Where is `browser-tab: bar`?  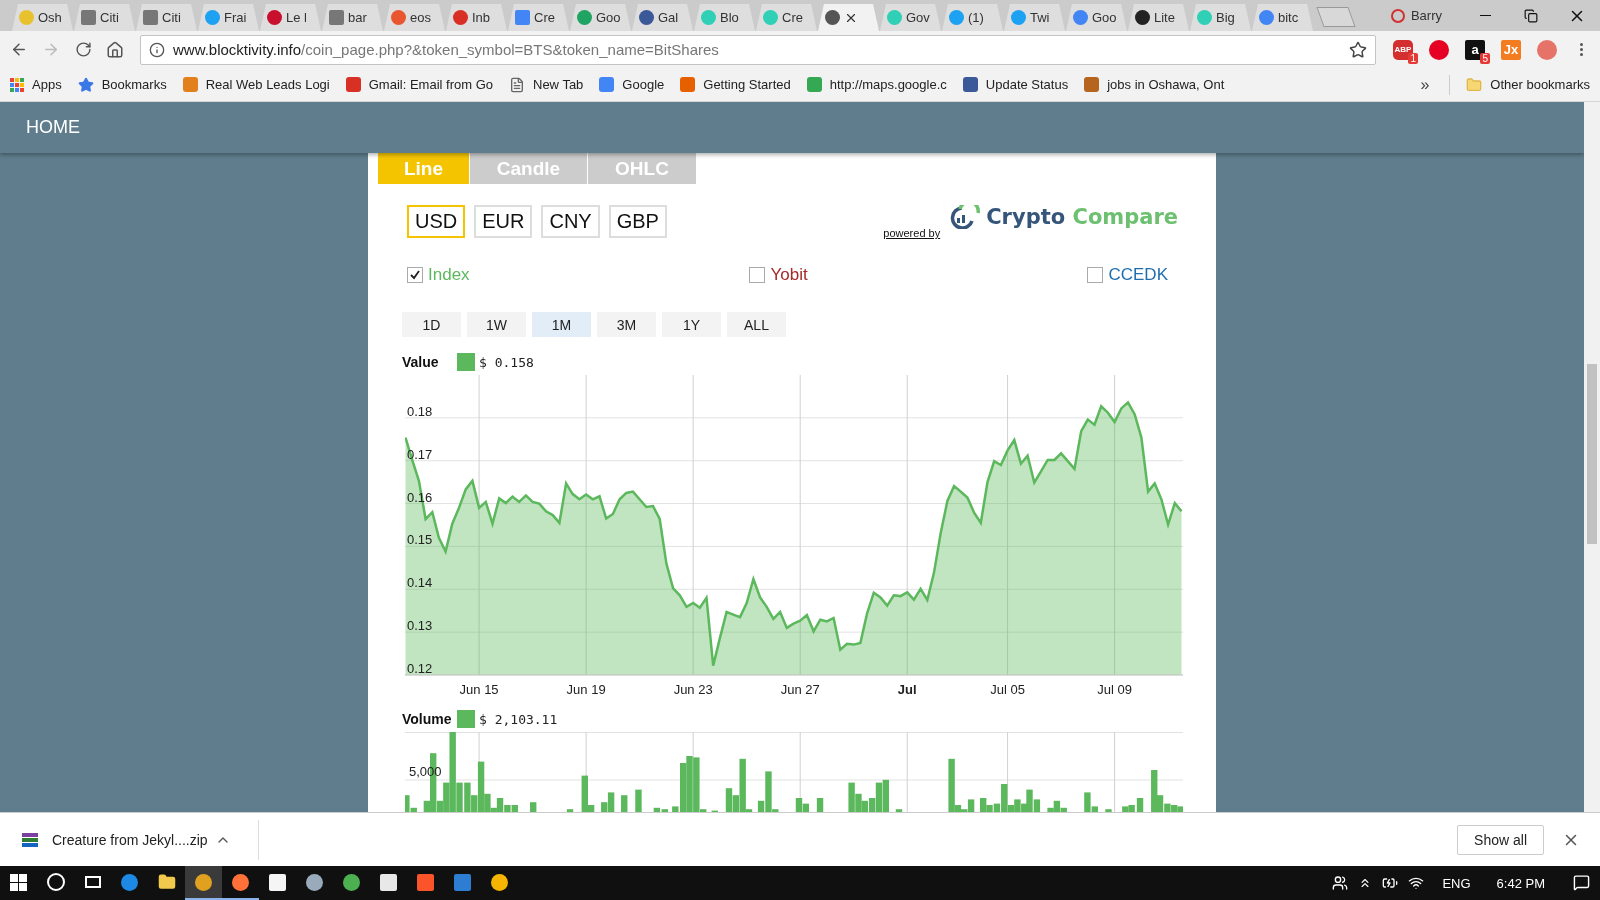 browser-tab: bar is located at coordinates (352, 17).